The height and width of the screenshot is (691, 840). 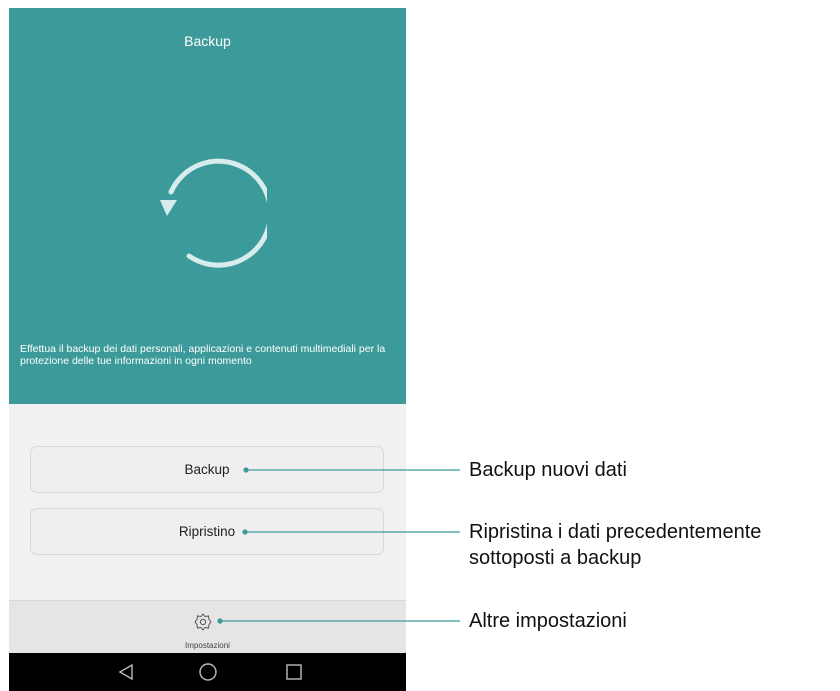 What do you see at coordinates (548, 470) in the screenshot?
I see `callout-backup: Backup nuovi dati` at bounding box center [548, 470].